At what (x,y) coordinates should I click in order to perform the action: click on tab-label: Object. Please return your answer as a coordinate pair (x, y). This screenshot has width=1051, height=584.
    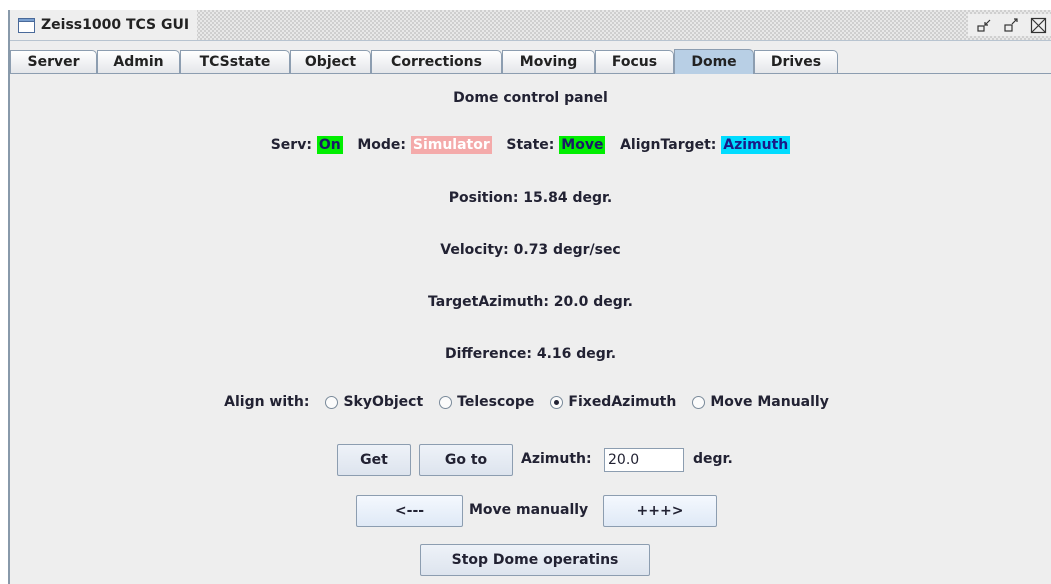
    Looking at the image, I should click on (330, 62).